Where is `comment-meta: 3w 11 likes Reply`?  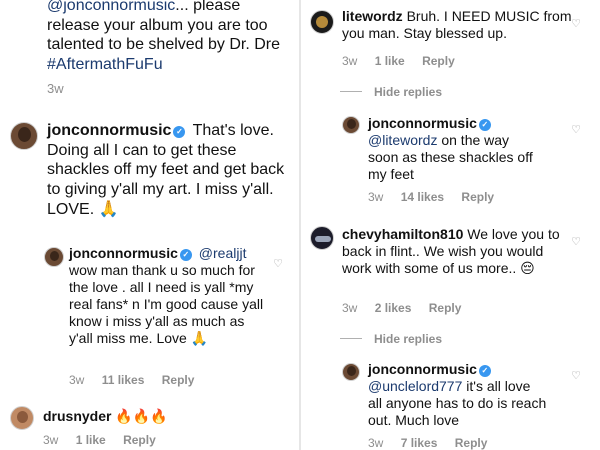 comment-meta: 3w 11 likes Reply is located at coordinates (138, 380).